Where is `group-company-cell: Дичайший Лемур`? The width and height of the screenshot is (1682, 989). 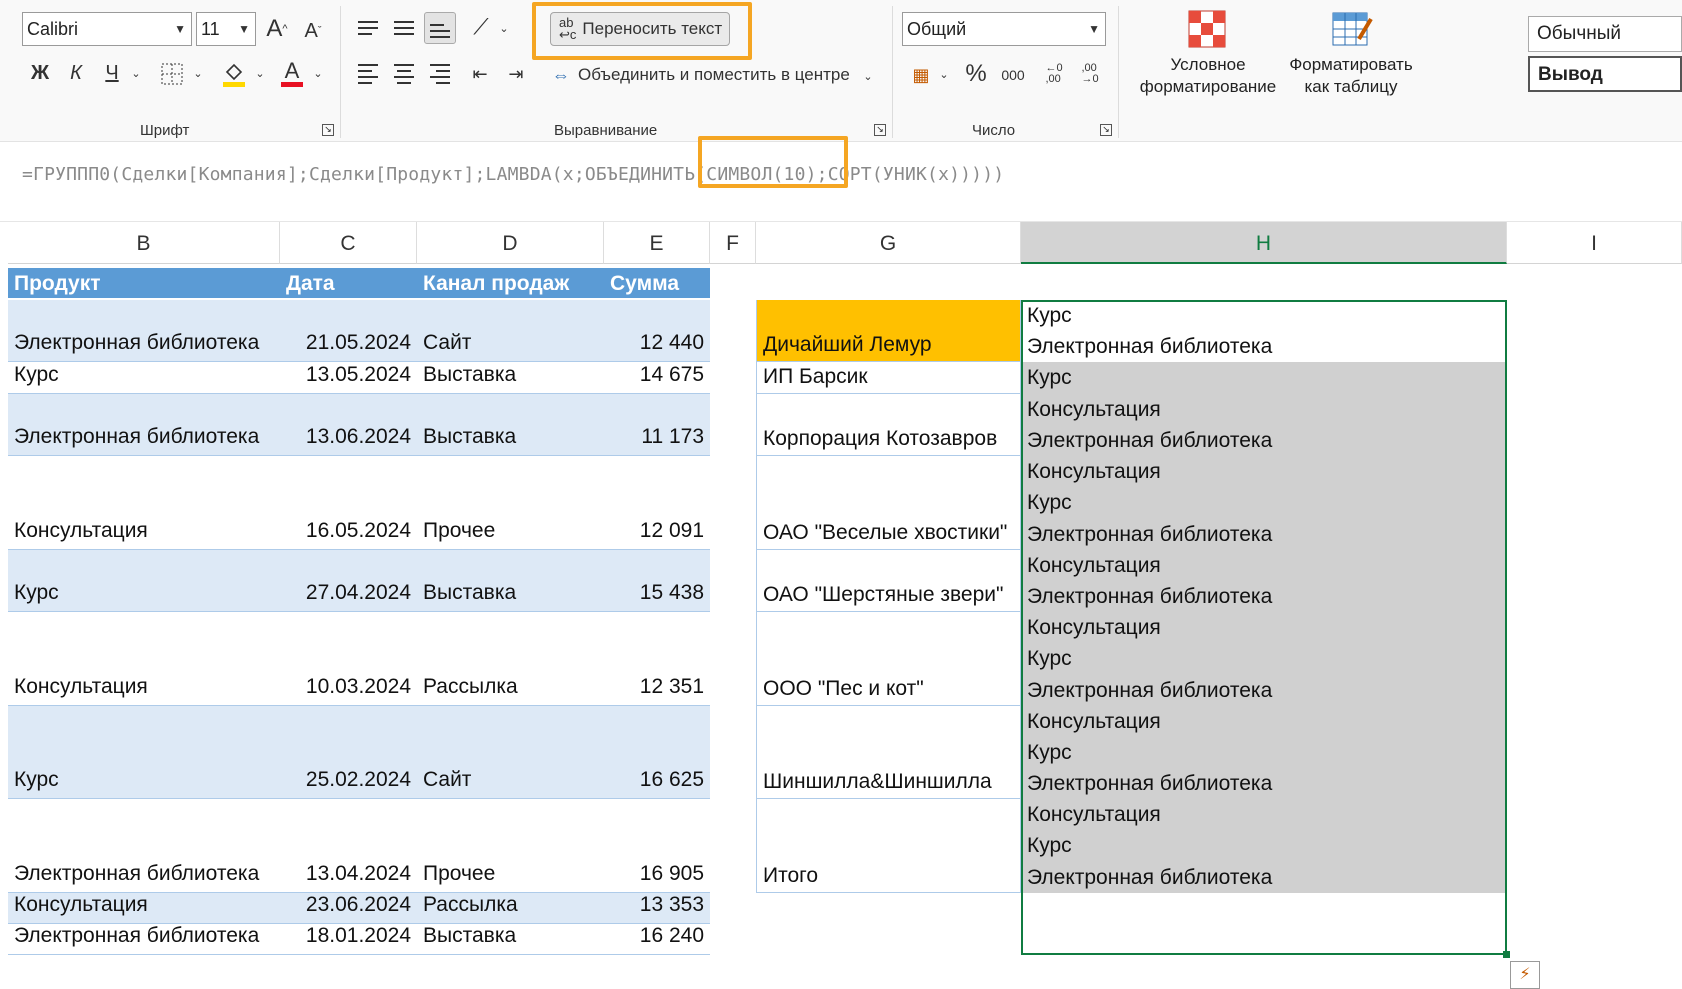
group-company-cell: Дичайший Лемур is located at coordinates (888, 331).